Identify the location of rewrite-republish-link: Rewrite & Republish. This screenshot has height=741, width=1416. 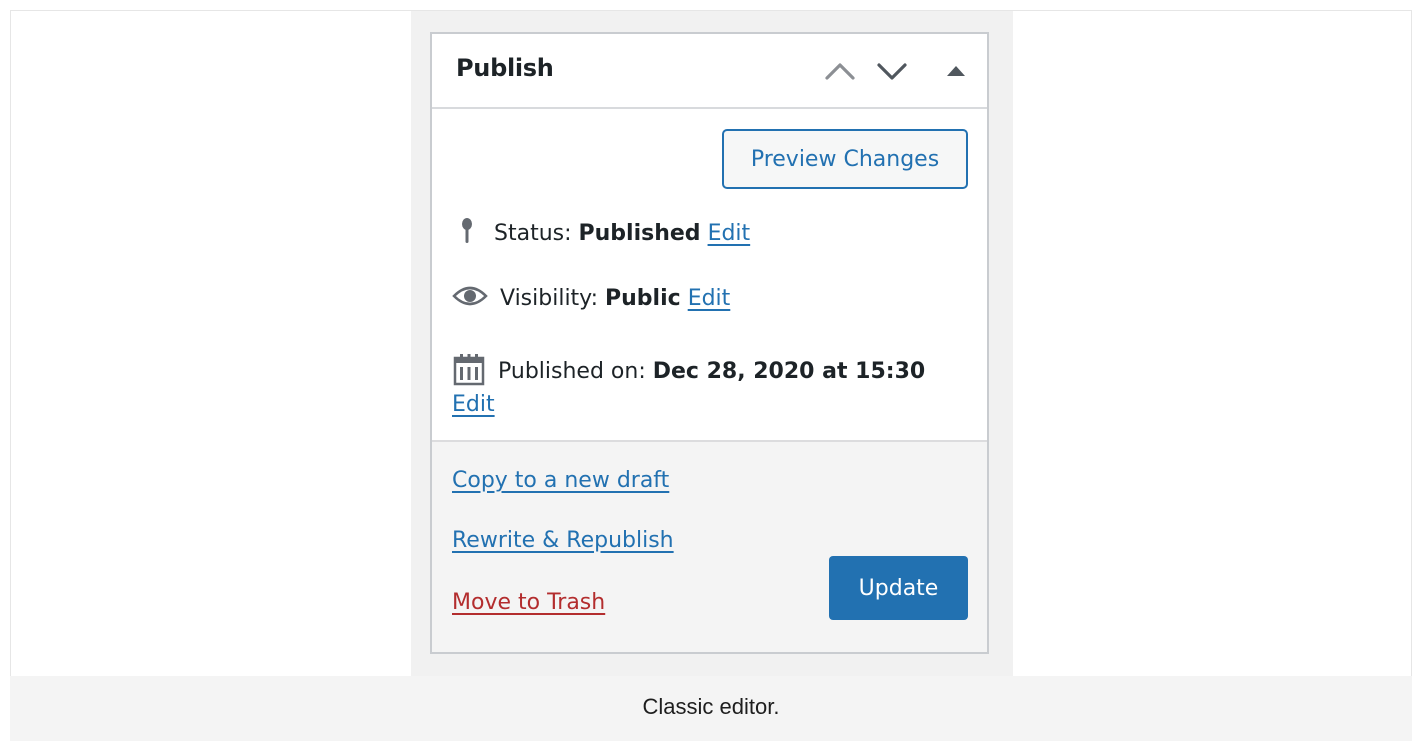
(563, 540).